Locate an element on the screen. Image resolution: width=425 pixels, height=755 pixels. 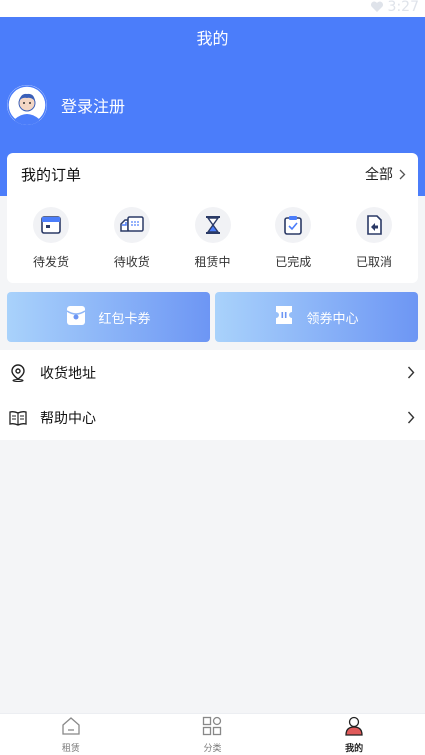
orders-header: 我的订单 全部 is located at coordinates (212, 174).